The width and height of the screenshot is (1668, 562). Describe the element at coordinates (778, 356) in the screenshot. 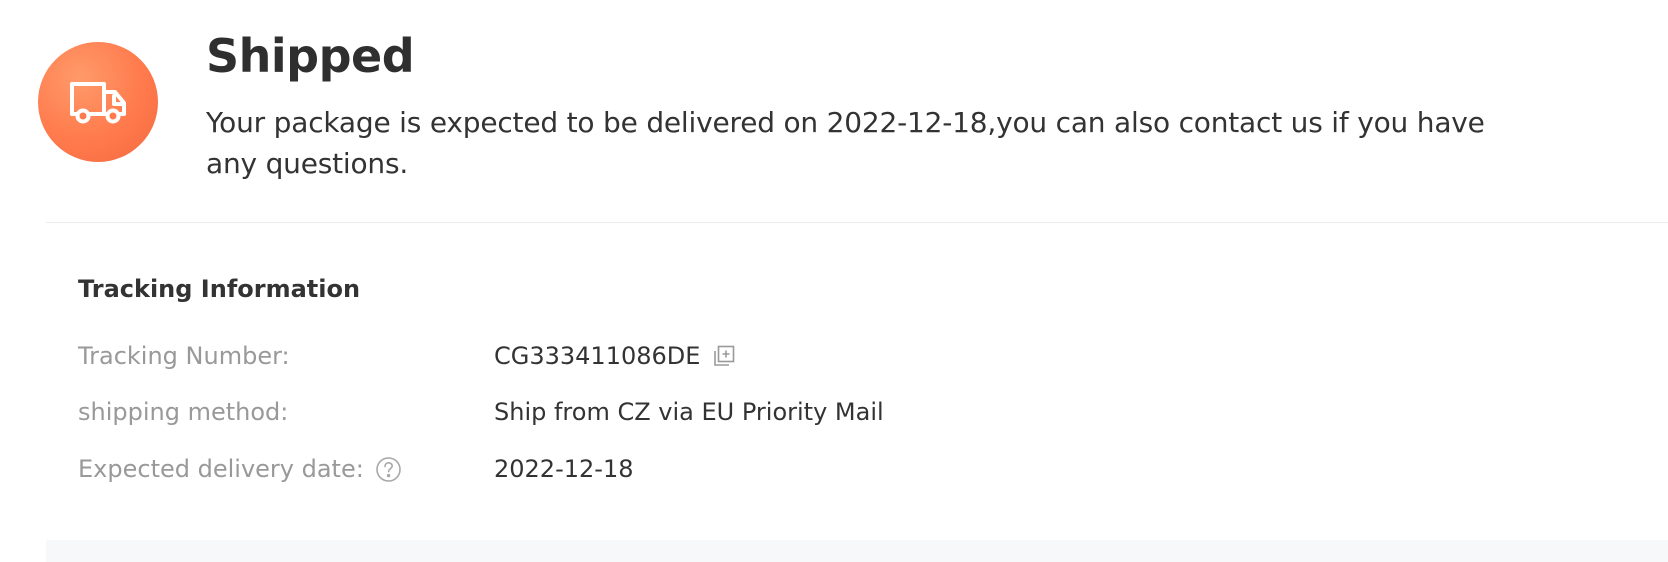

I see `tracking-number-row: Tracking Number: CG333411086DE` at that location.